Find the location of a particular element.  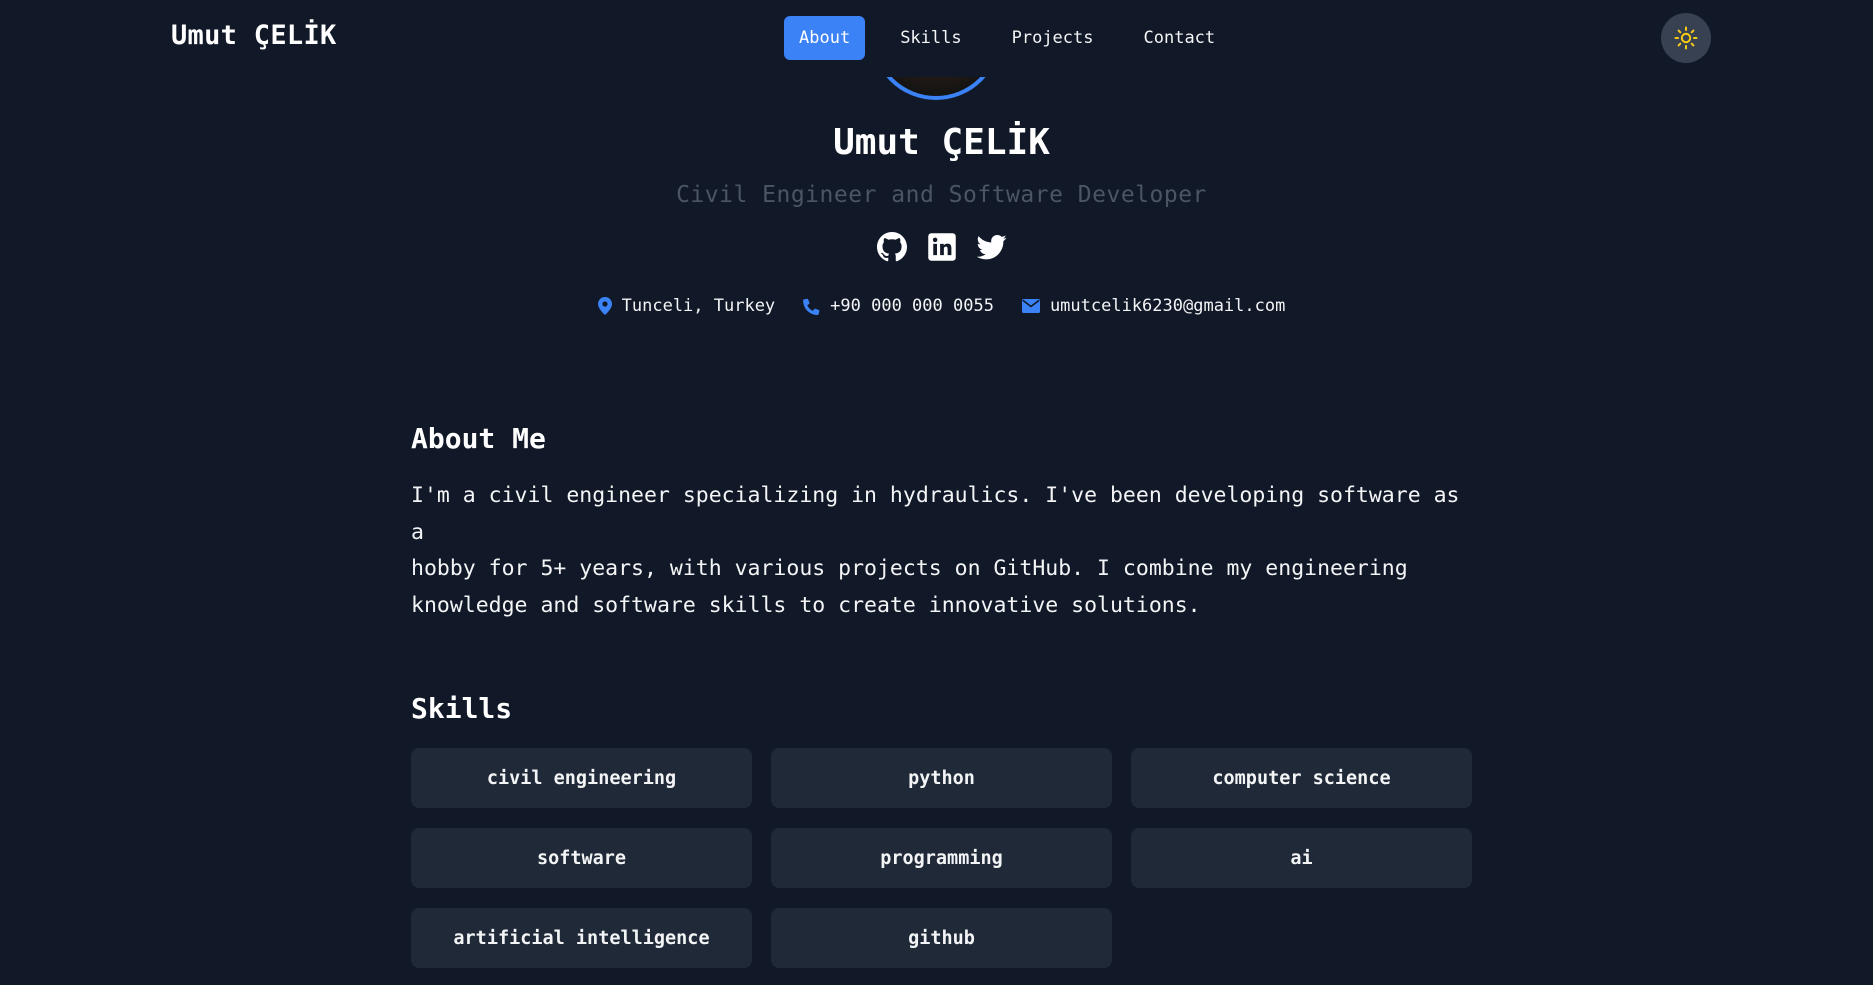

phone-icon is located at coordinates (811, 306).